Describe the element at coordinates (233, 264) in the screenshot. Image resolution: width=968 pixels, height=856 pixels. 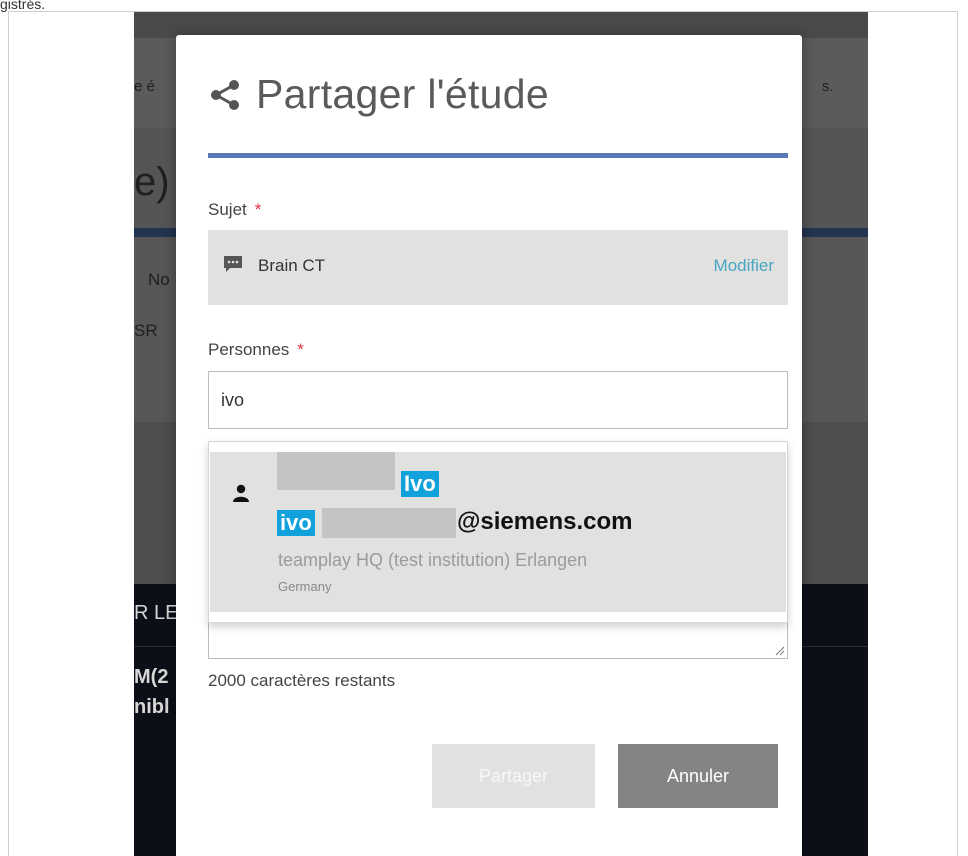
I see `comment-icon` at that location.